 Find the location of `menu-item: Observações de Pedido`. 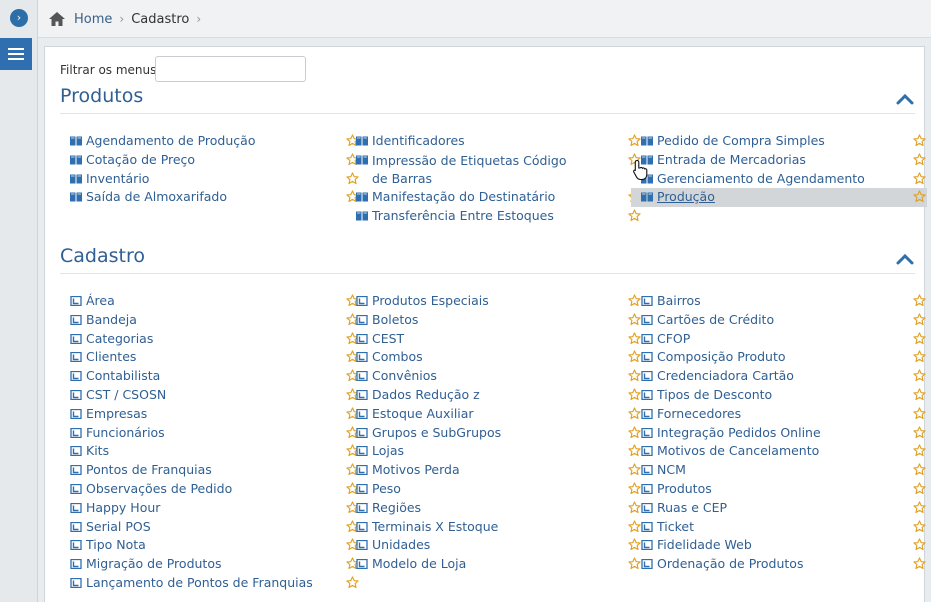

menu-item: Observações de Pedido is located at coordinates (215, 489).